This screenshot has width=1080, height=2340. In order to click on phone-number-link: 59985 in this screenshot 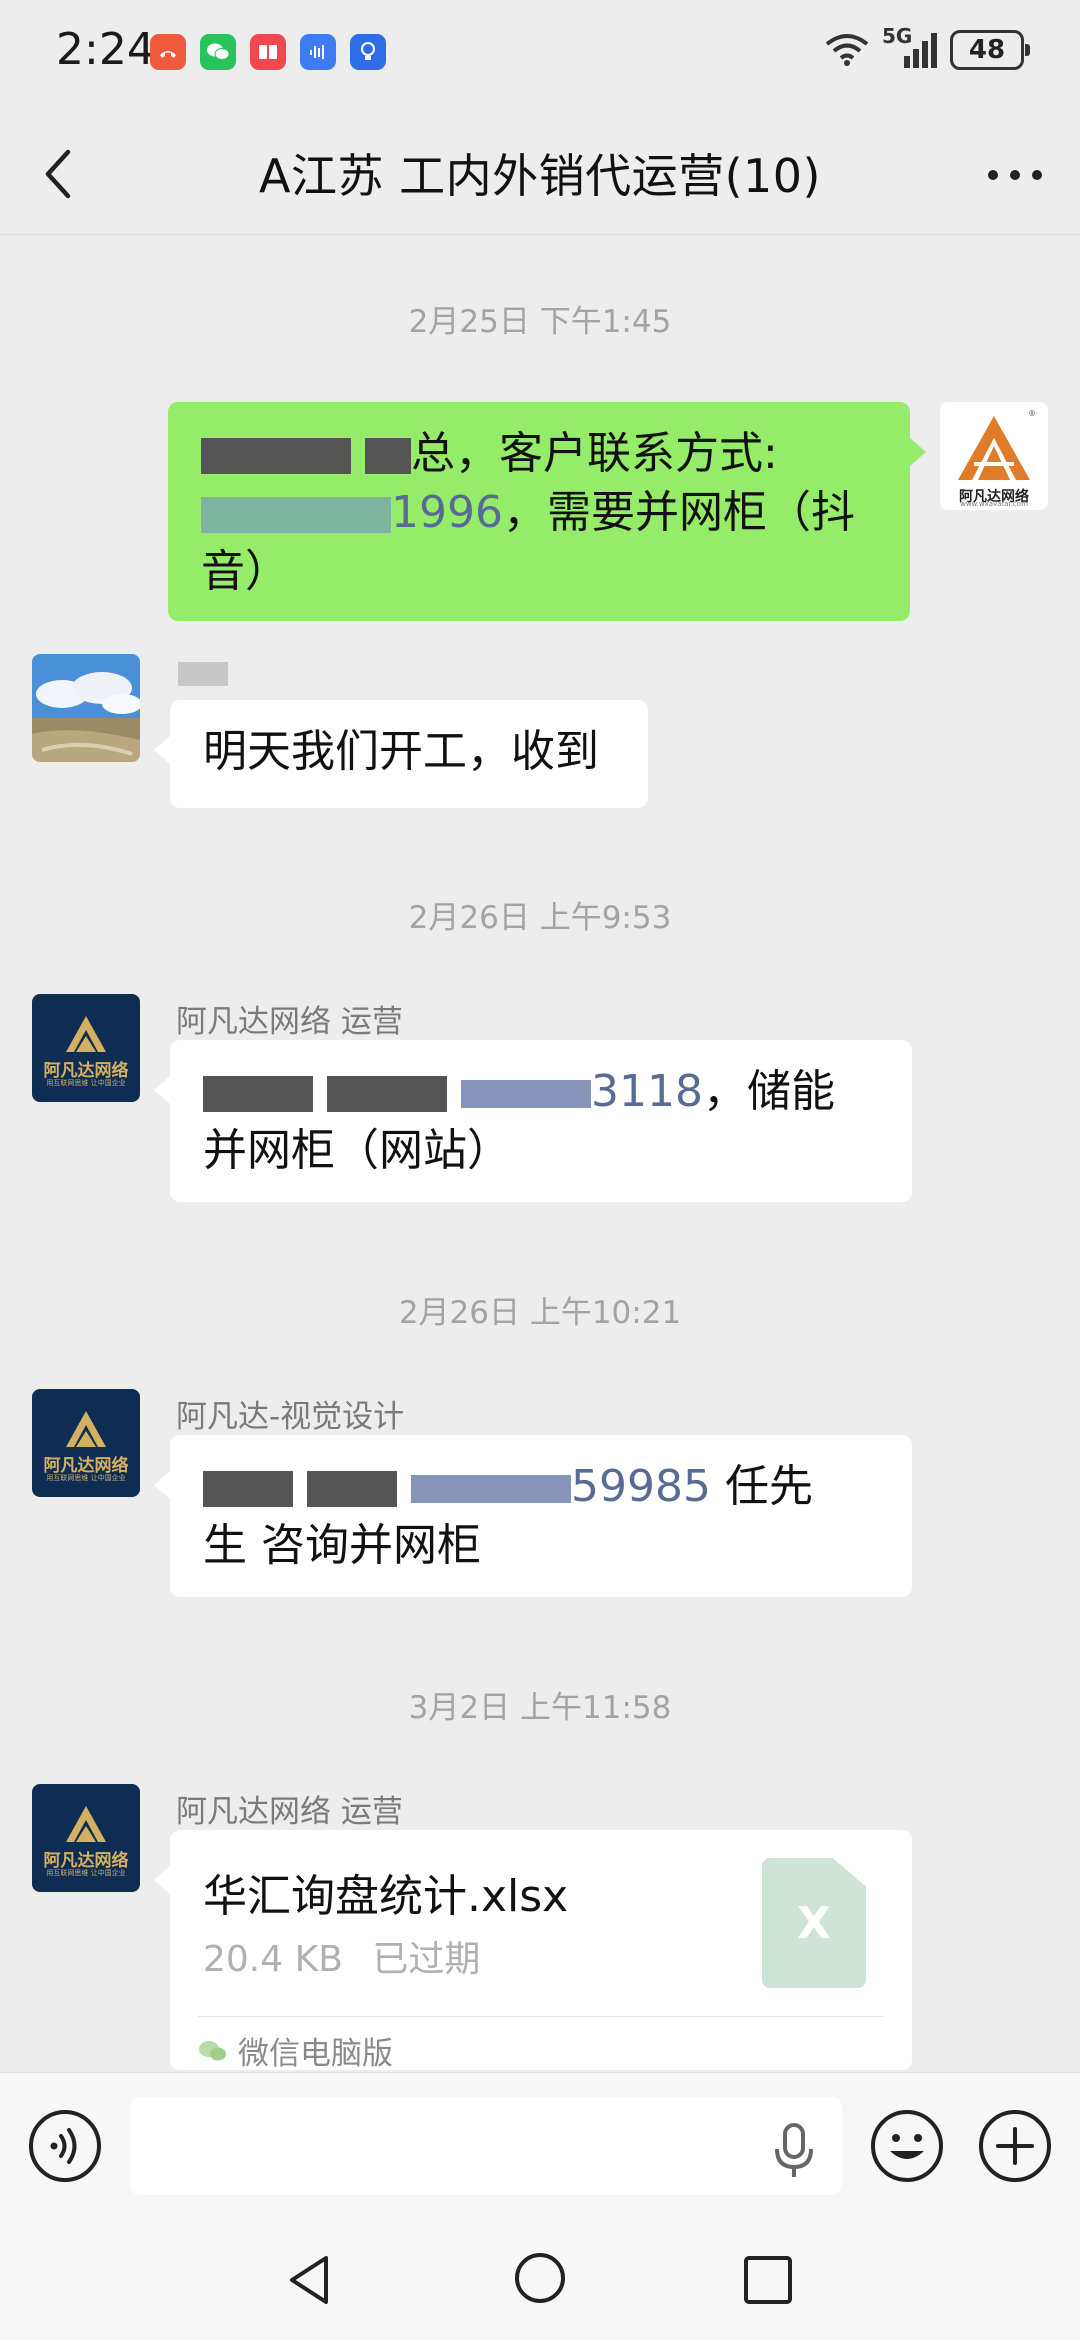, I will do `click(561, 1486)`.